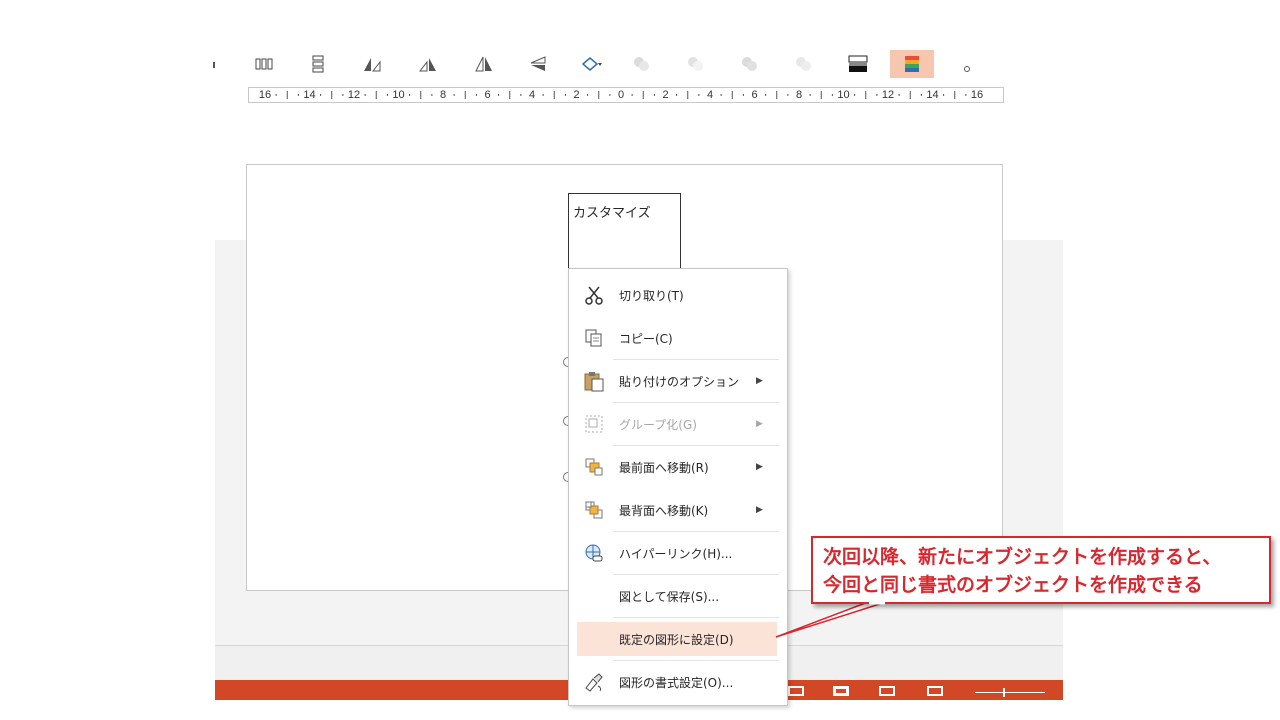 The height and width of the screenshot is (720, 1280). I want to click on menu-item-group: グループ化(G) ▶, so click(678, 424).